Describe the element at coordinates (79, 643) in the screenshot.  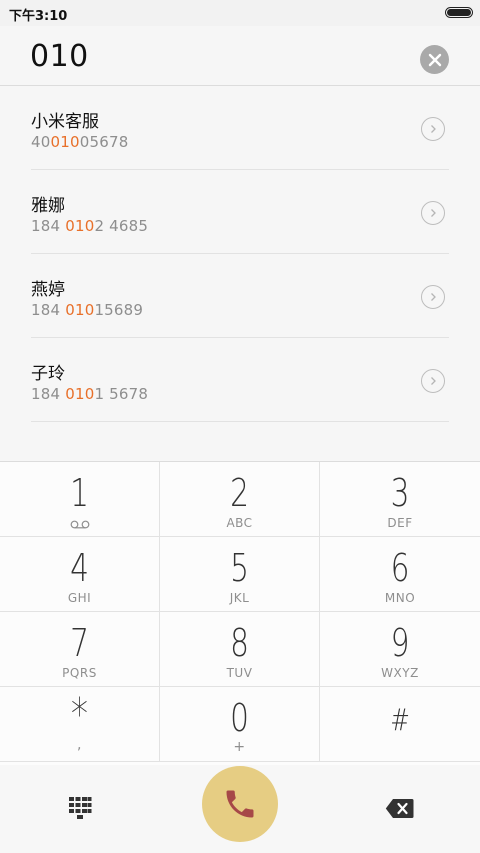
I see `key-digit: 7` at that location.